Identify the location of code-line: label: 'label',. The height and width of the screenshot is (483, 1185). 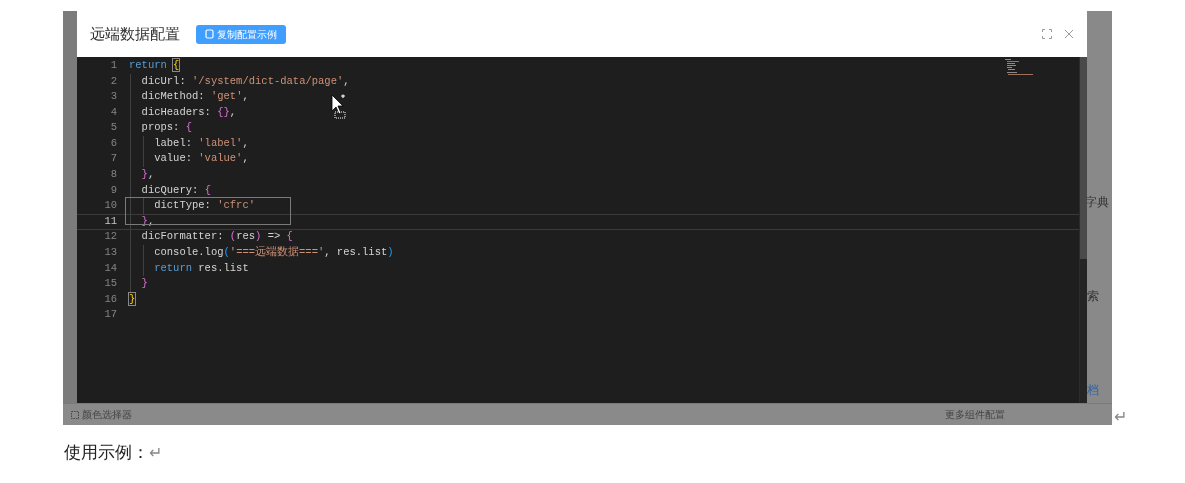
(201, 143).